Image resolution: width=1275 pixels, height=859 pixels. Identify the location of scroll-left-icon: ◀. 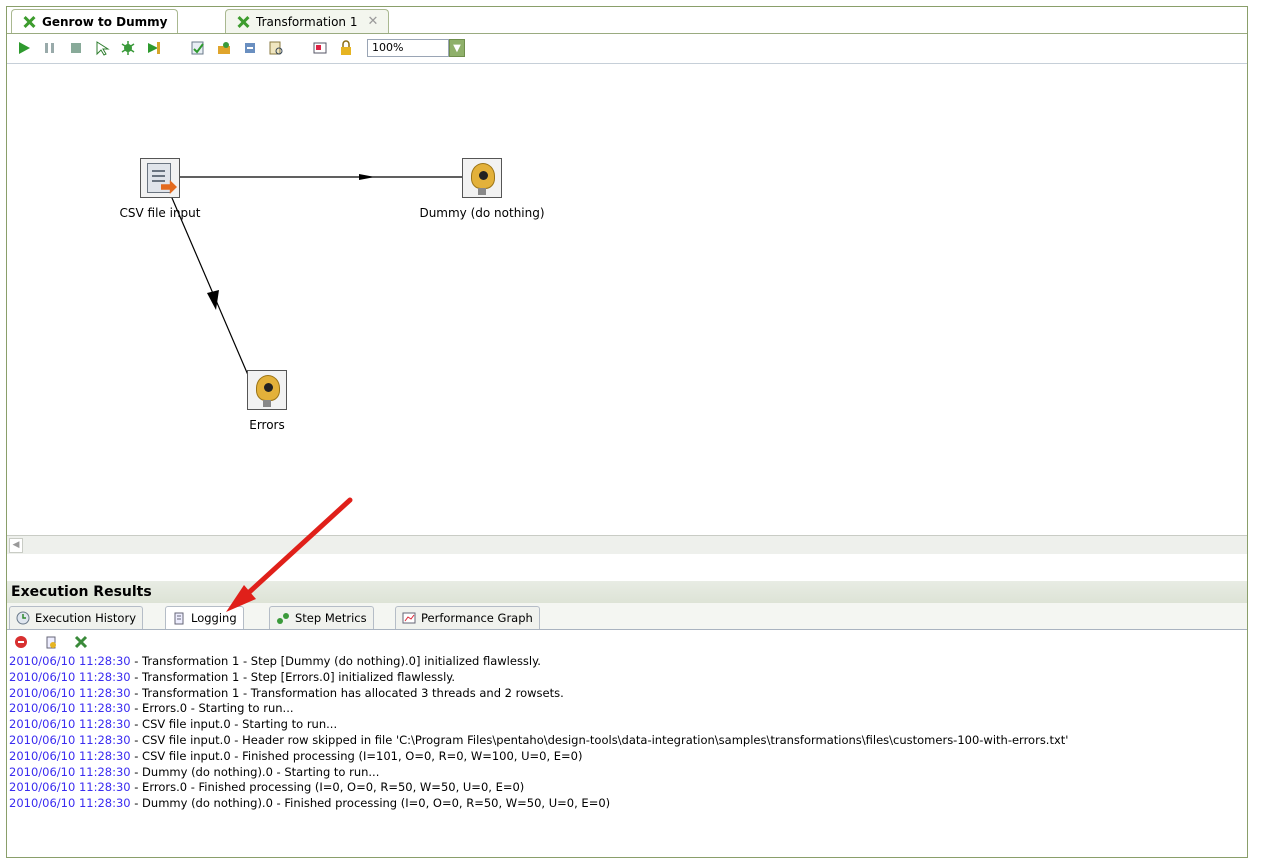
(16, 545).